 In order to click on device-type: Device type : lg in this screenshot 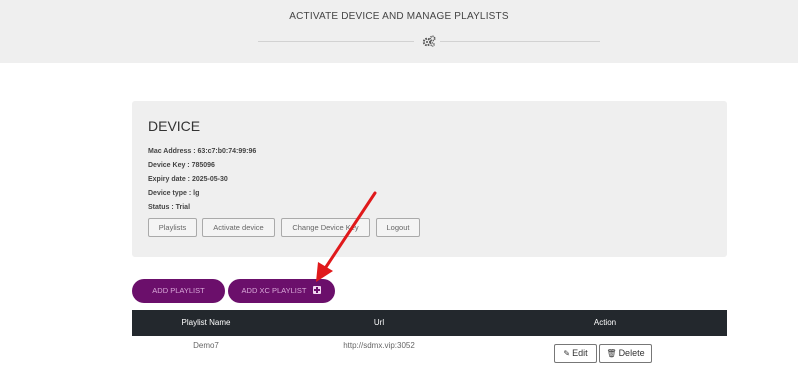, I will do `click(174, 193)`.